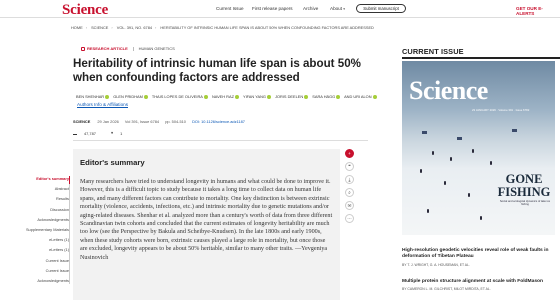 Image resolution: width=560 pixels, height=300 pixels. I want to click on citations-count: 1, so click(121, 133).